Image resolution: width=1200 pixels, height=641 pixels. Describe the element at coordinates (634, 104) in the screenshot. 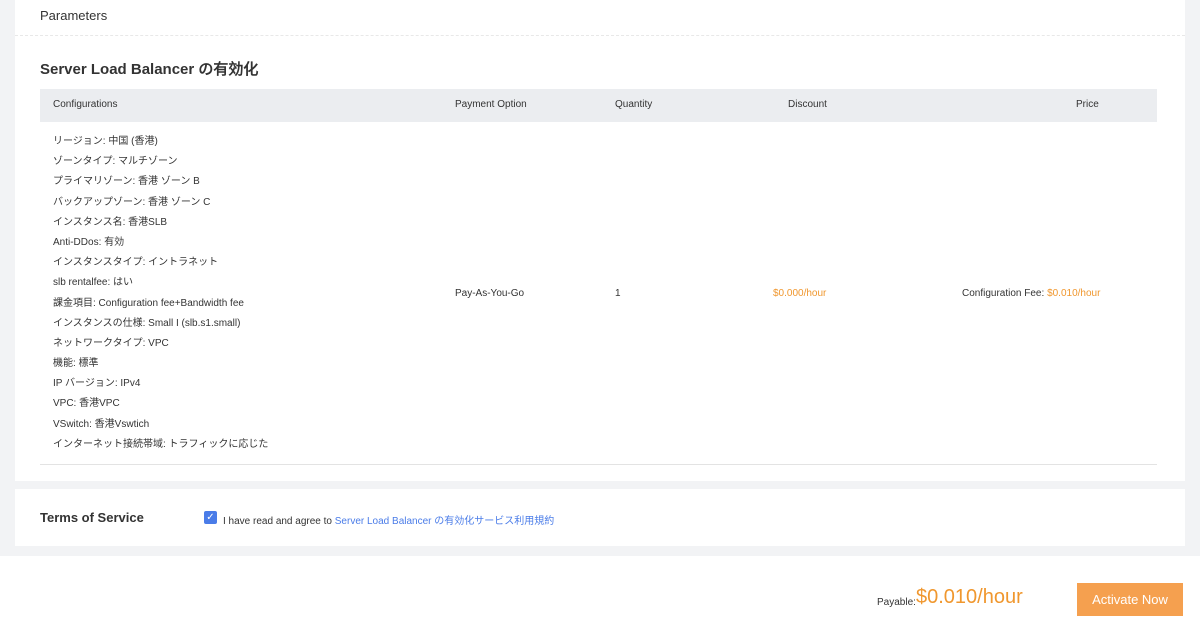

I see `header-quantity: Quantity` at that location.